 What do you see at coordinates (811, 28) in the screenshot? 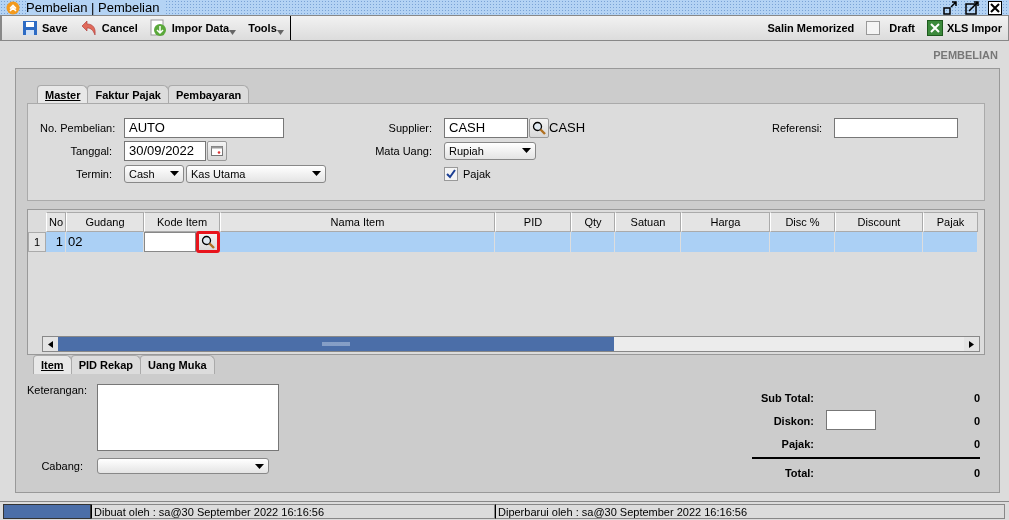
I see `copy-memorized-button: Salin Memorized` at bounding box center [811, 28].